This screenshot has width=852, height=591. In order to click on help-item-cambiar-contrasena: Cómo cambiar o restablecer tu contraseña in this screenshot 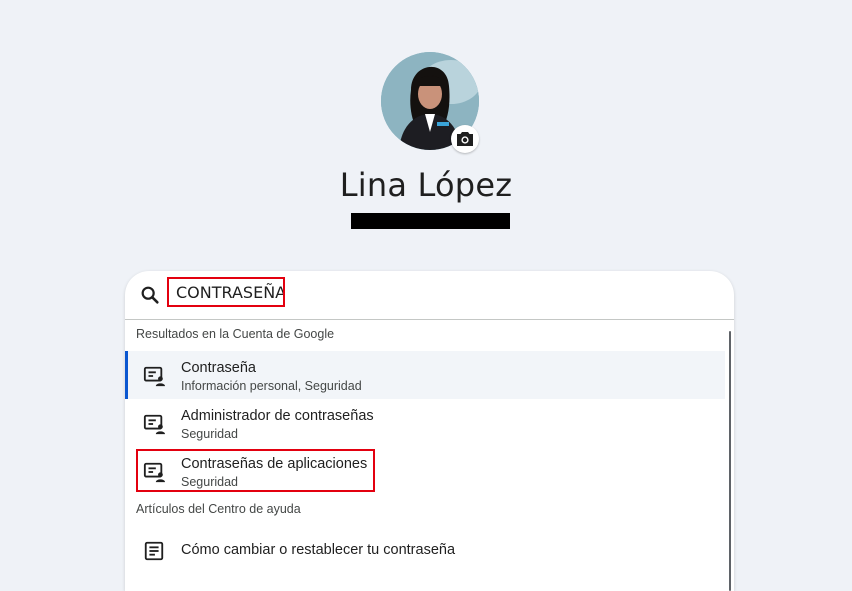, I will do `click(425, 550)`.